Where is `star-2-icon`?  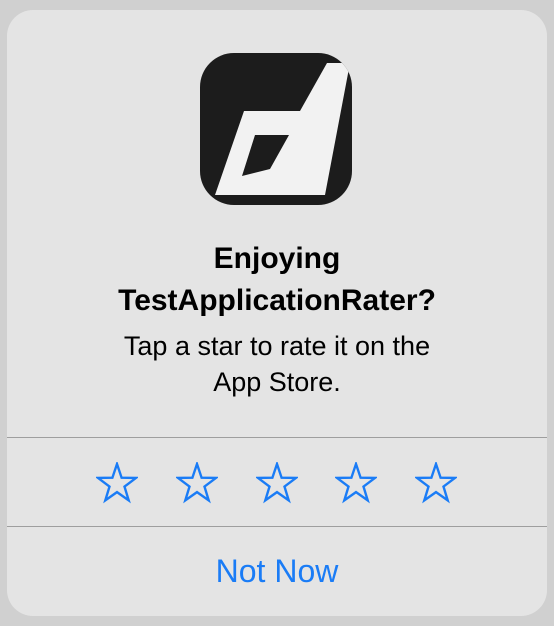 star-2-icon is located at coordinates (197, 483).